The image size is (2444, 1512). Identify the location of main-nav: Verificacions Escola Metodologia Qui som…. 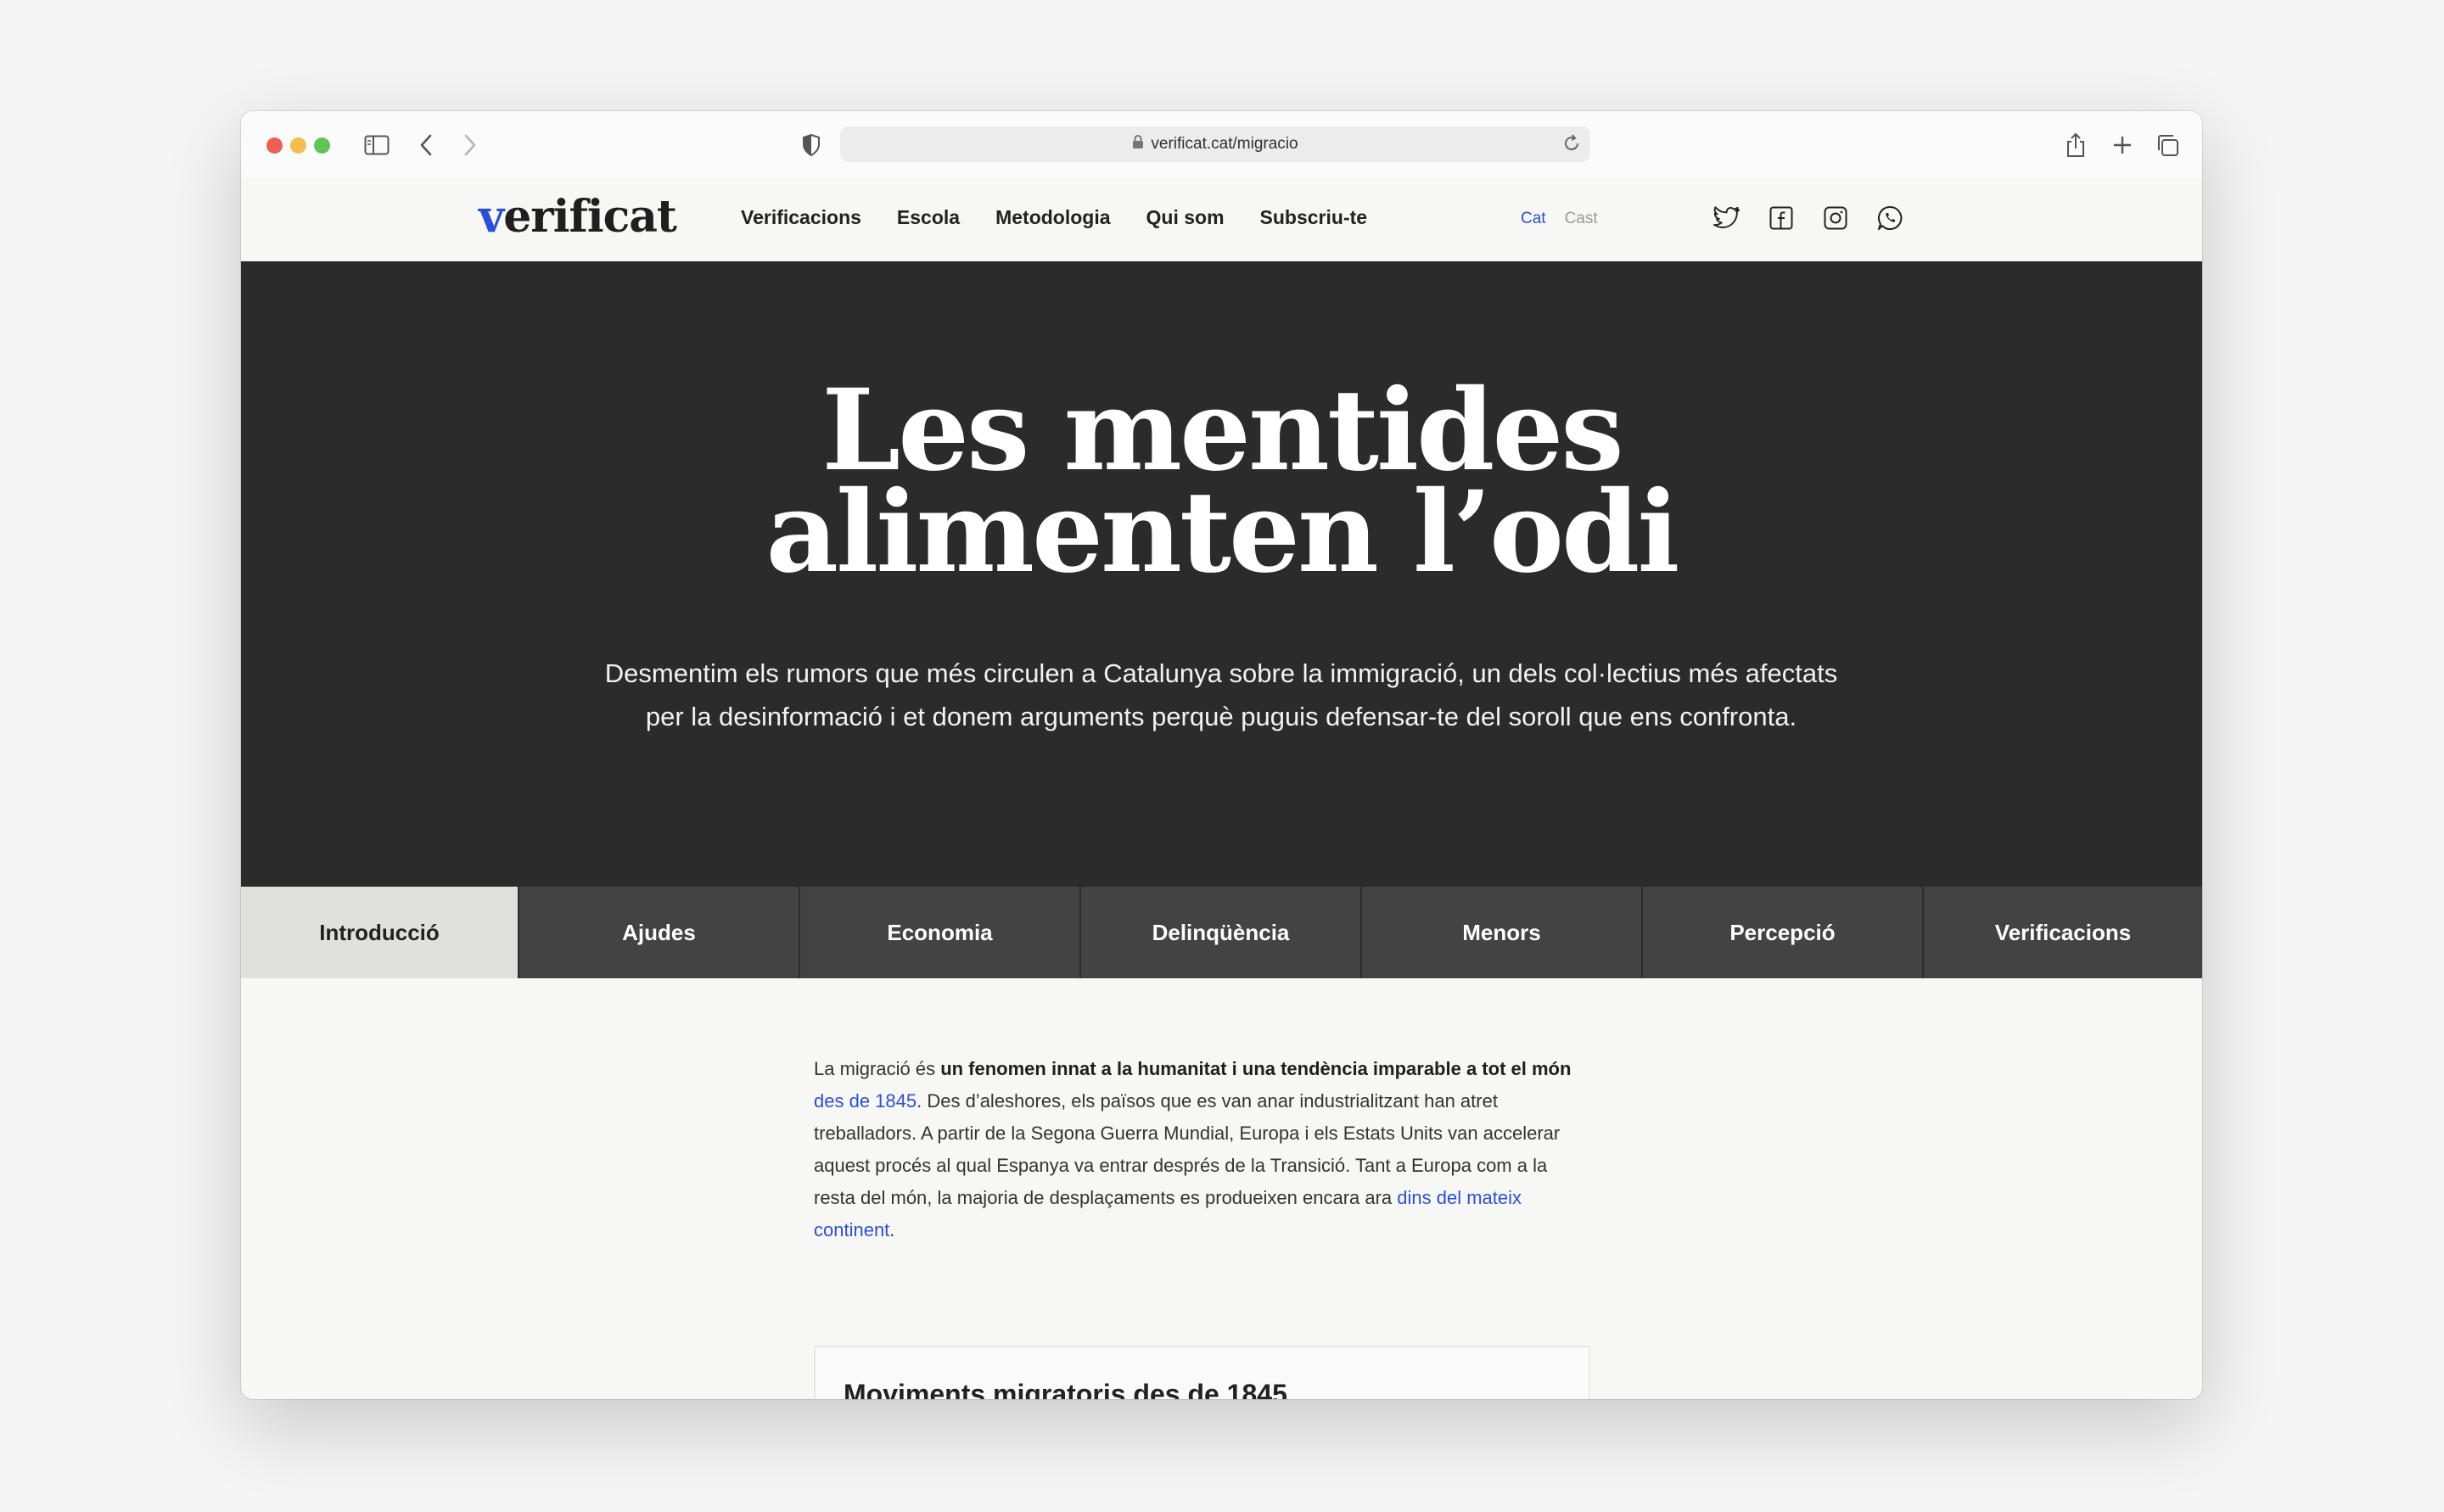
(1054, 217).